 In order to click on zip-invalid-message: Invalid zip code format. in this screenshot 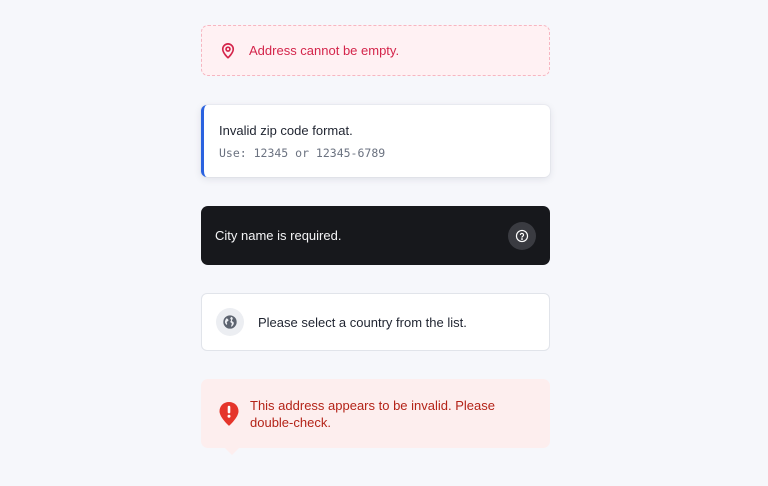, I will do `click(286, 130)`.